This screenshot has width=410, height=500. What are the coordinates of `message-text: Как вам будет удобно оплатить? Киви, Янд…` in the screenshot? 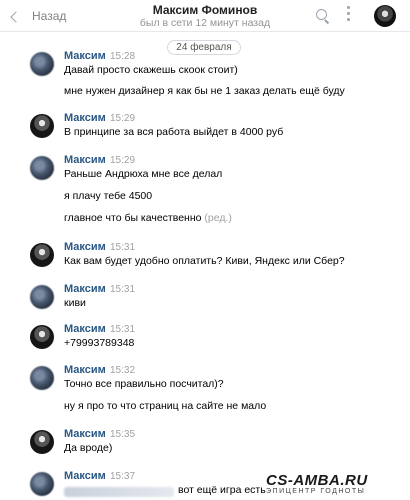 It's located at (204, 261).